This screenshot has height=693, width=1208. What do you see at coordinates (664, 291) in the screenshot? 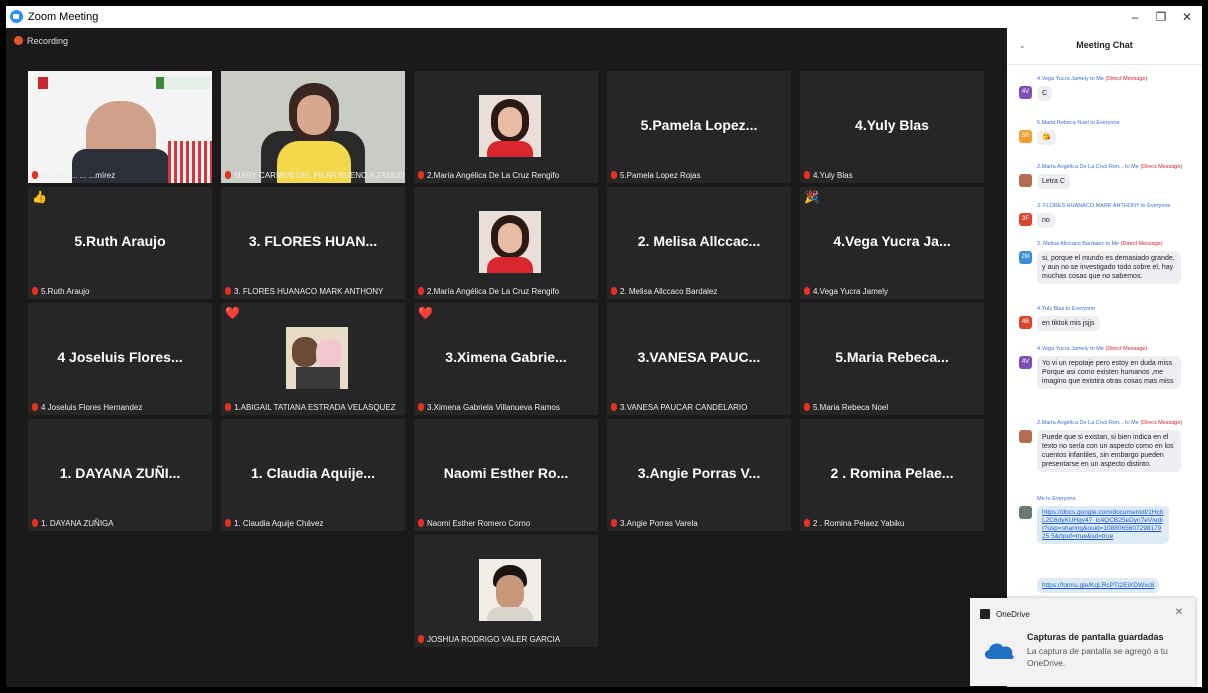
I see `participant-name-label: 2. Melisa Allccaco Bardalez` at bounding box center [664, 291].